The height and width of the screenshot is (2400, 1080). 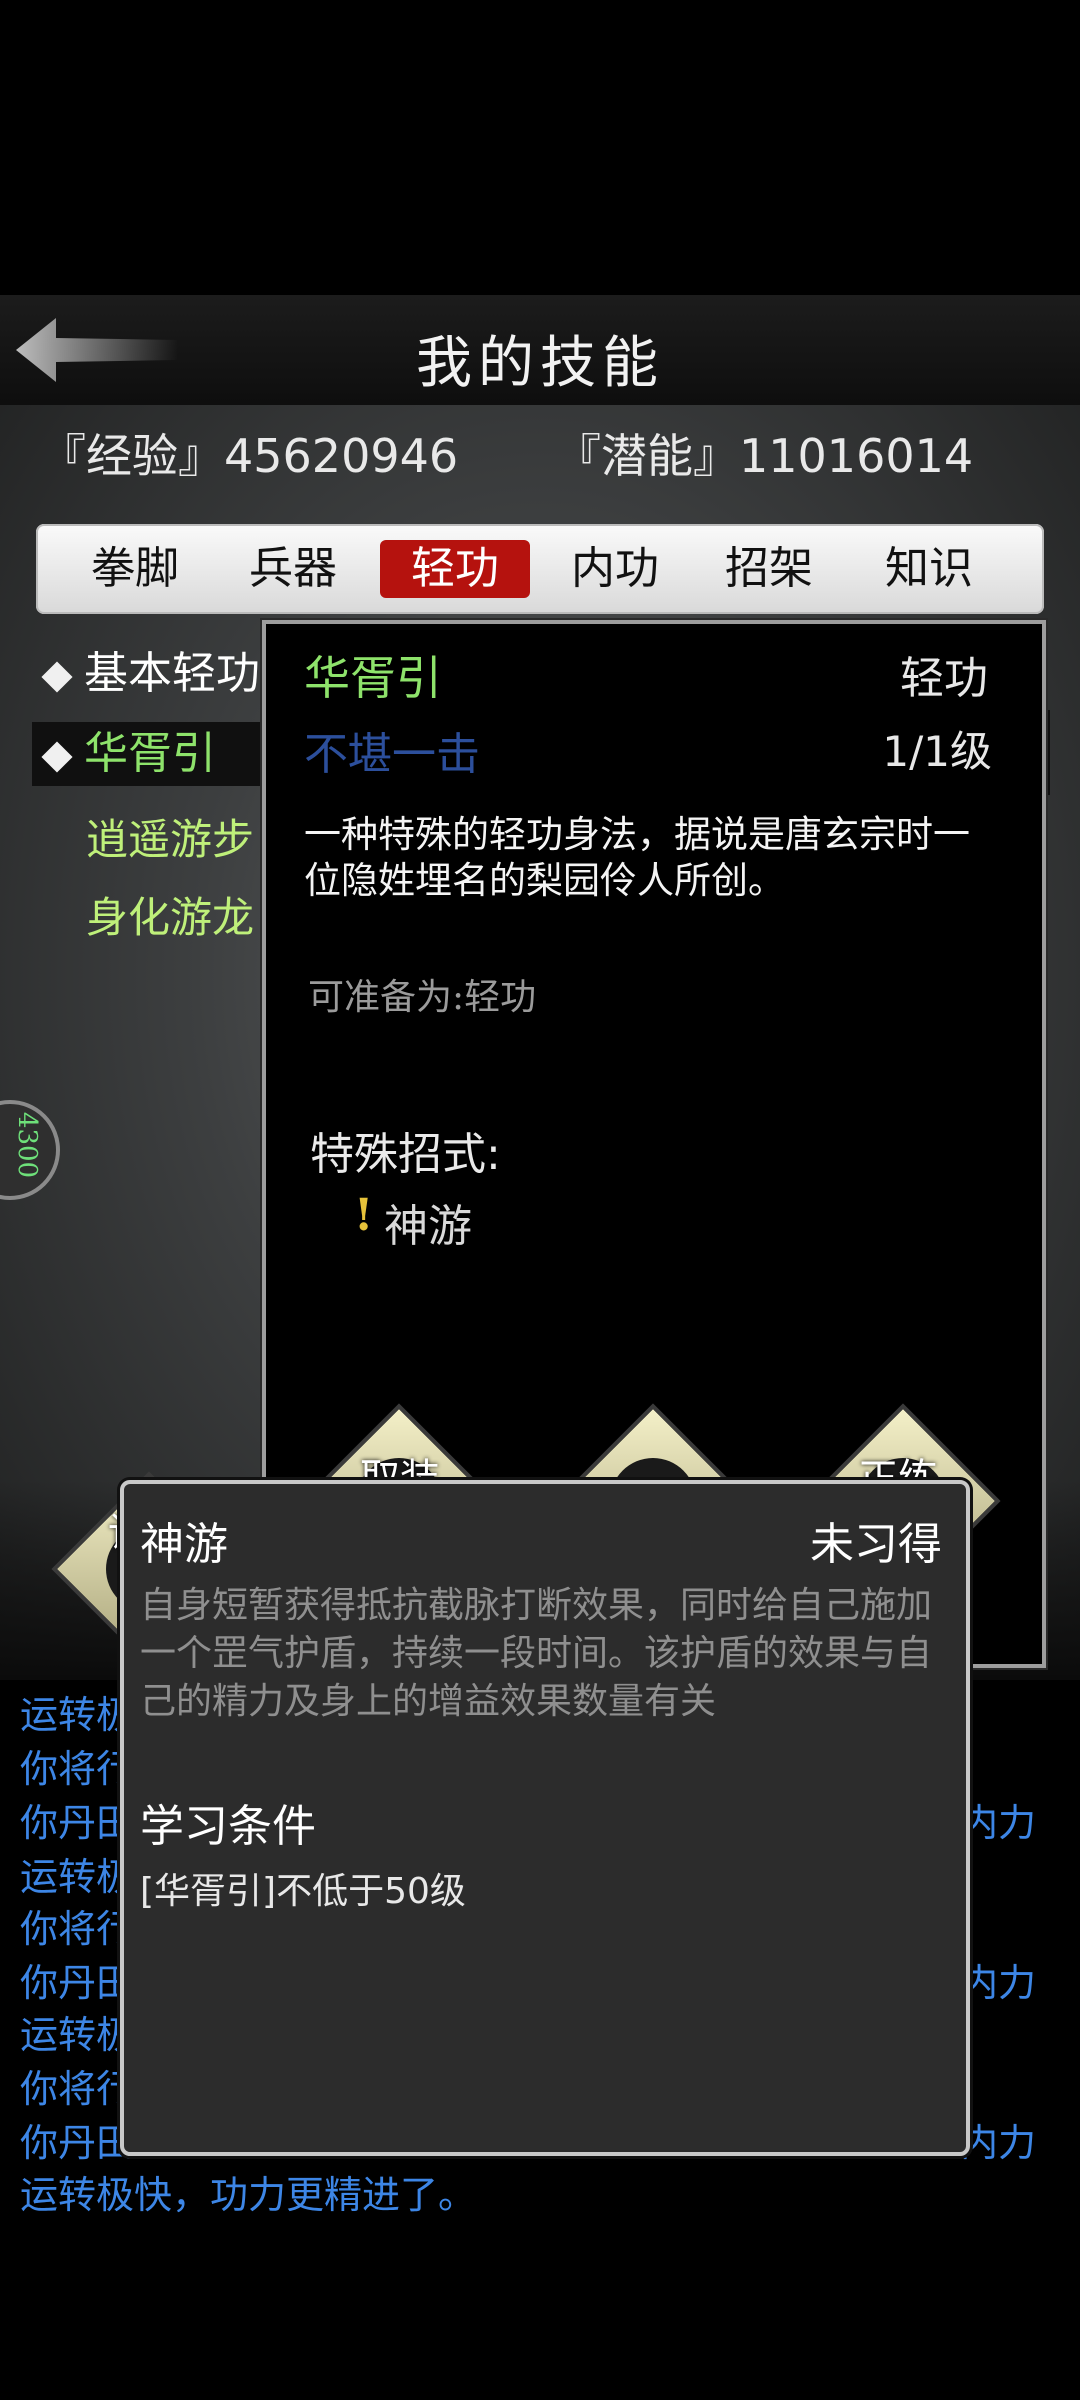 What do you see at coordinates (27, 1145) in the screenshot?
I see `side-badge-value: 4300` at bounding box center [27, 1145].